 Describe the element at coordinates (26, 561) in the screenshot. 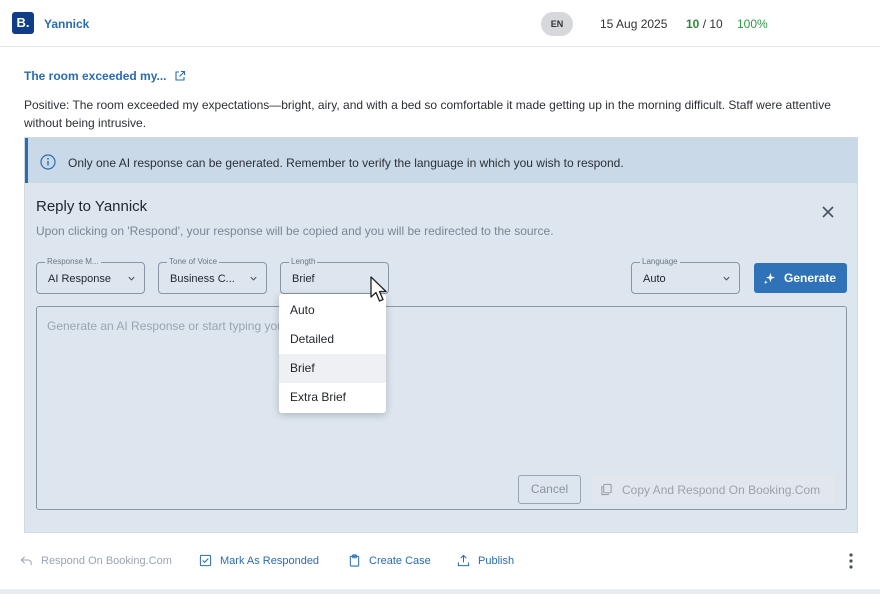

I see `reply-arrow-icon` at that location.